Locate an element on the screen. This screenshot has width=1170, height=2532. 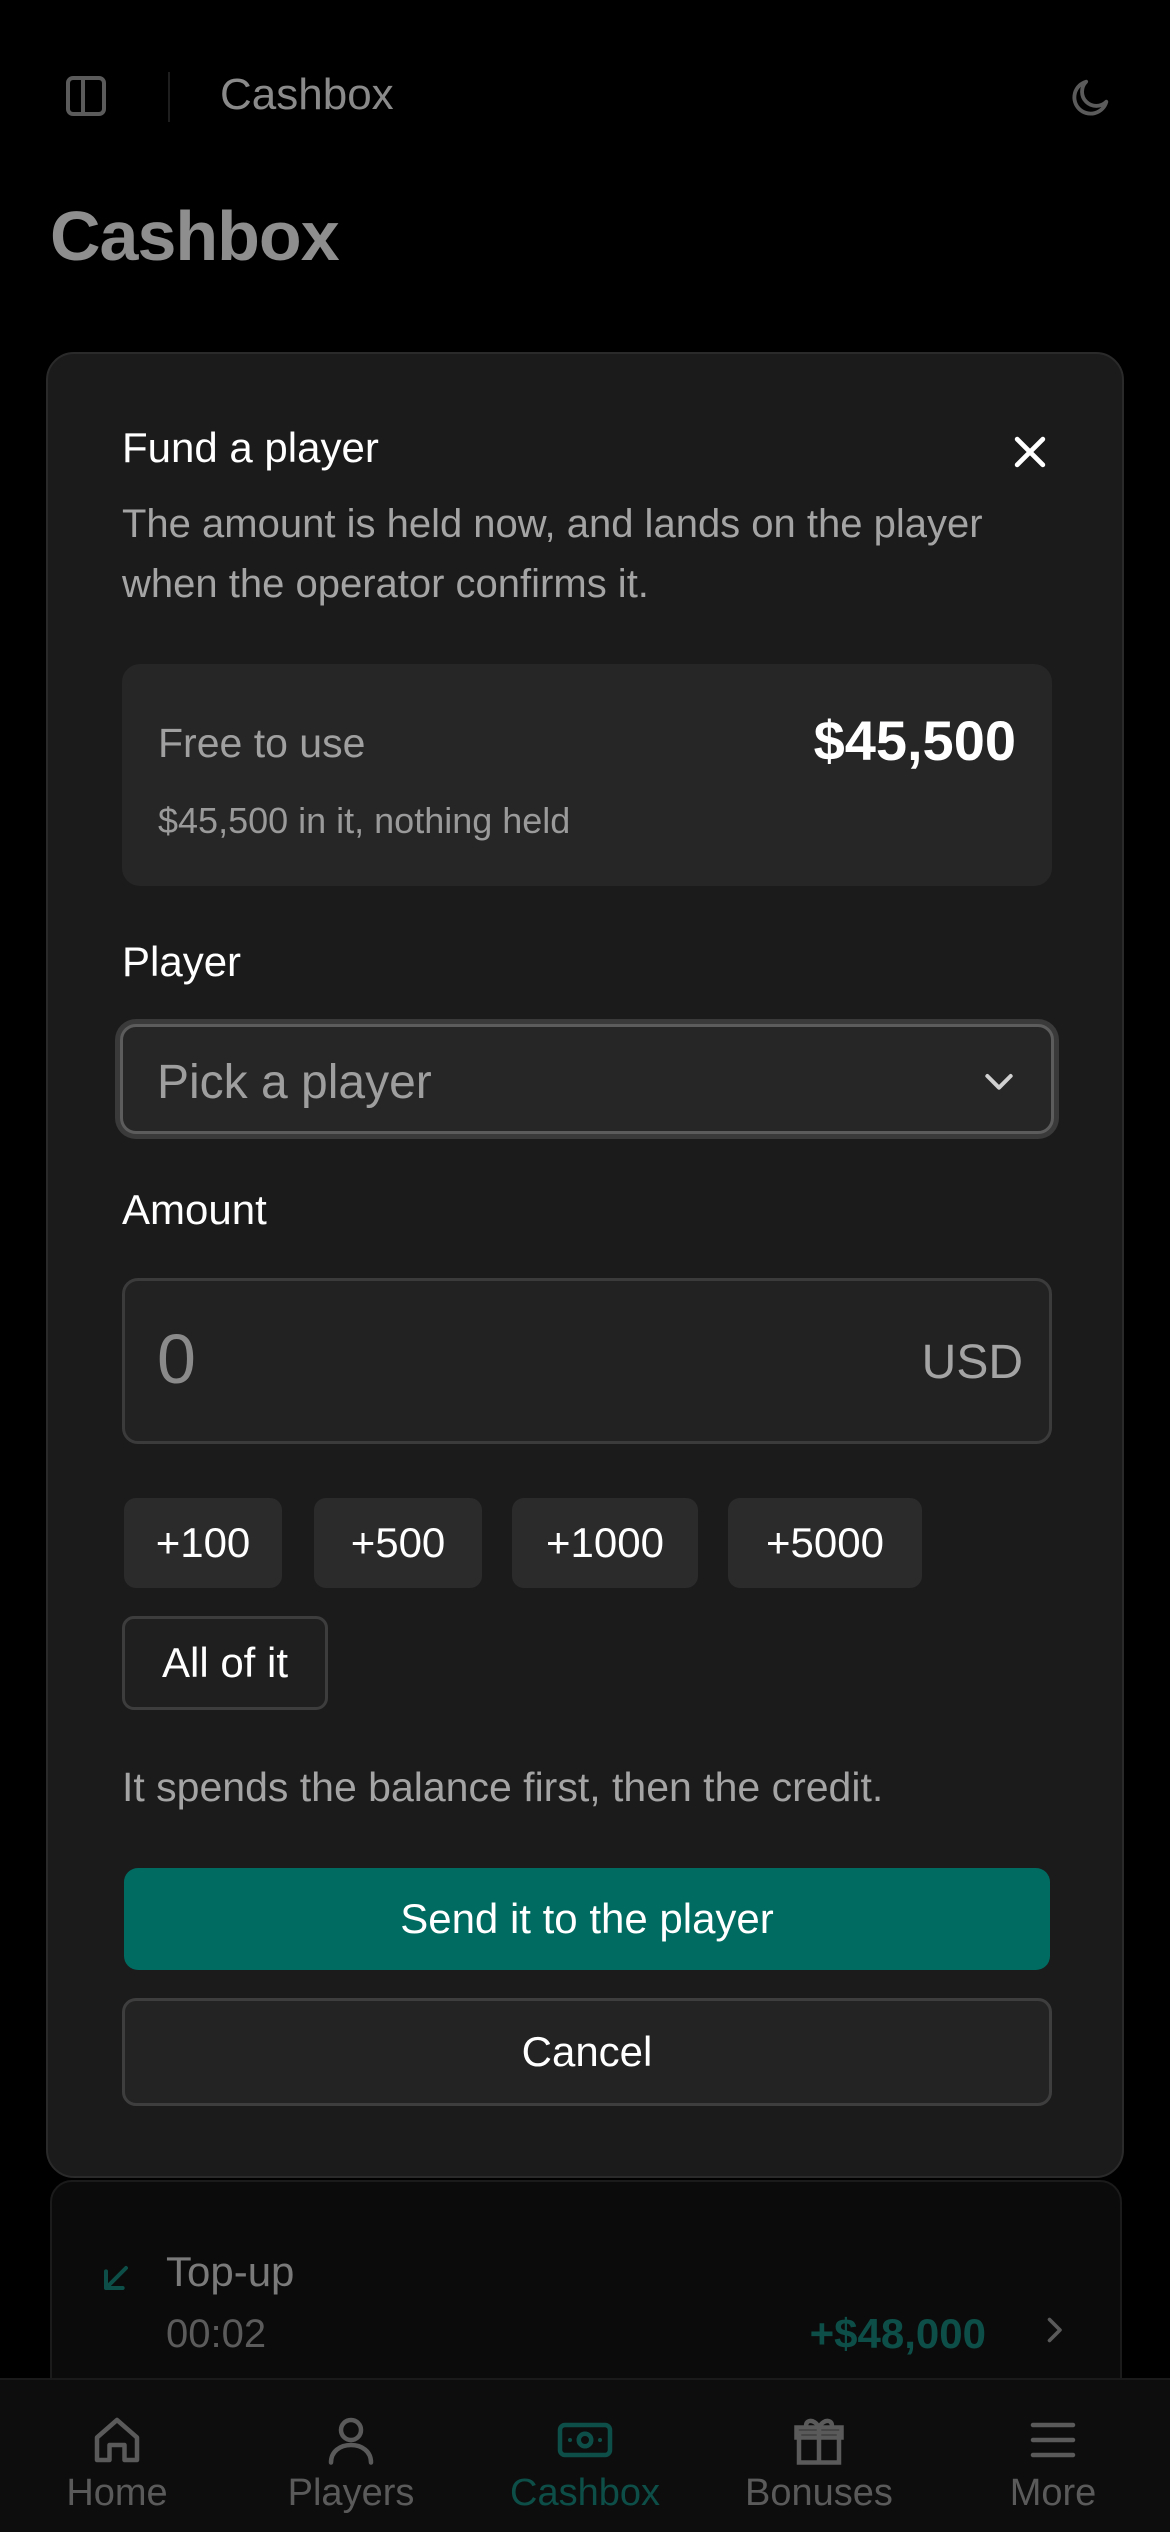
balance-value: $45,500 is located at coordinates (914, 740).